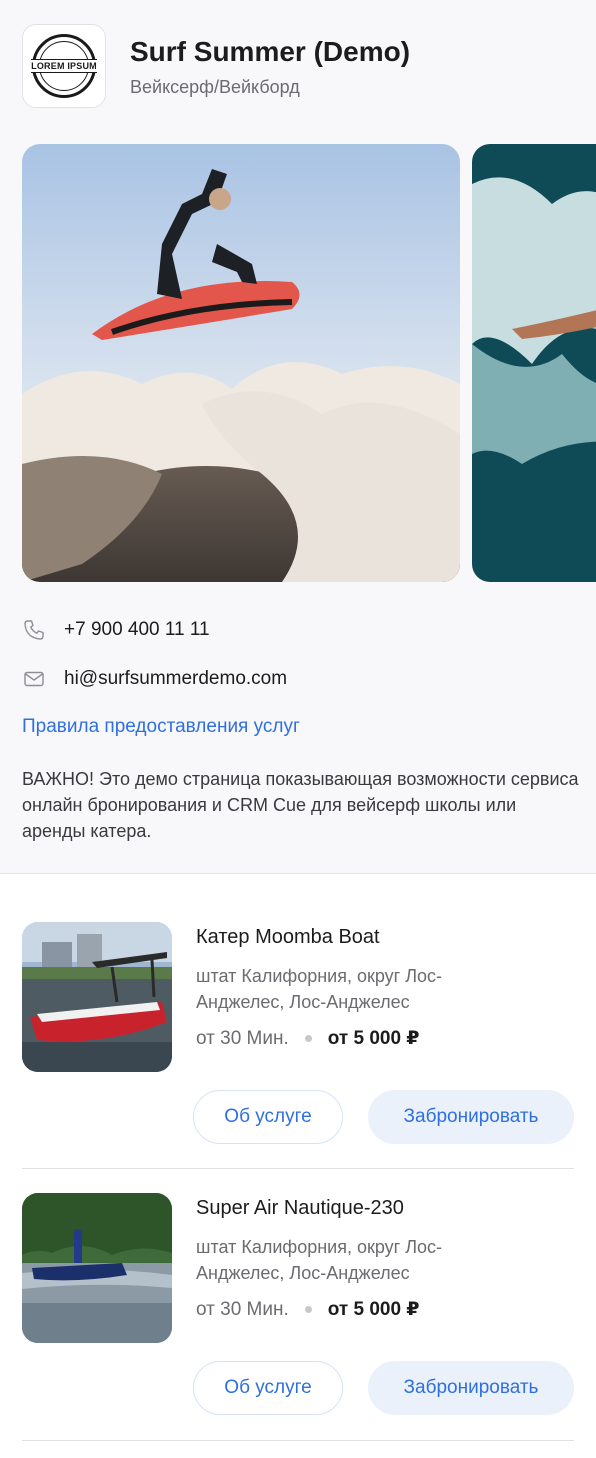 This screenshot has height=1458, width=596. What do you see at coordinates (175, 679) in the screenshot?
I see `email-address: hi@surfsummerdemo.com` at bounding box center [175, 679].